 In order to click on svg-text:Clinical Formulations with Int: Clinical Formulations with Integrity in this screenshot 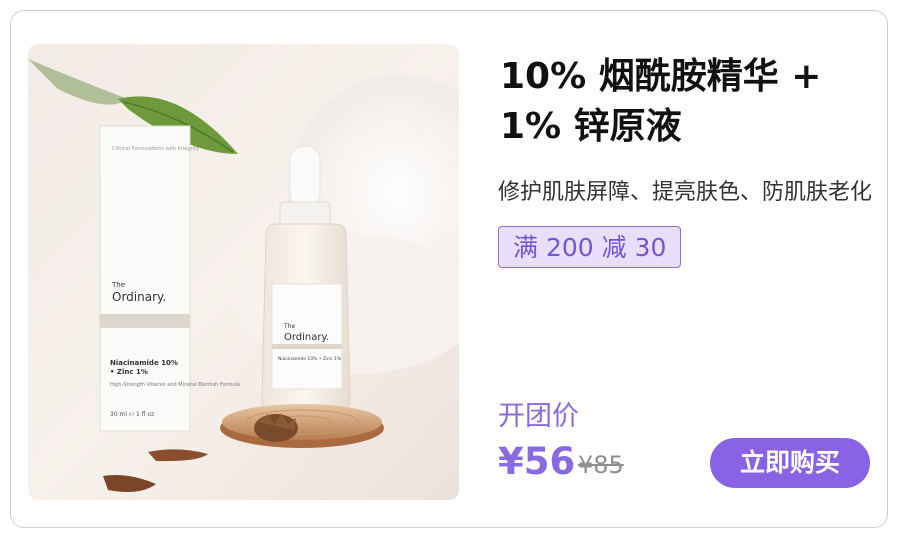, I will do `click(155, 149)`.